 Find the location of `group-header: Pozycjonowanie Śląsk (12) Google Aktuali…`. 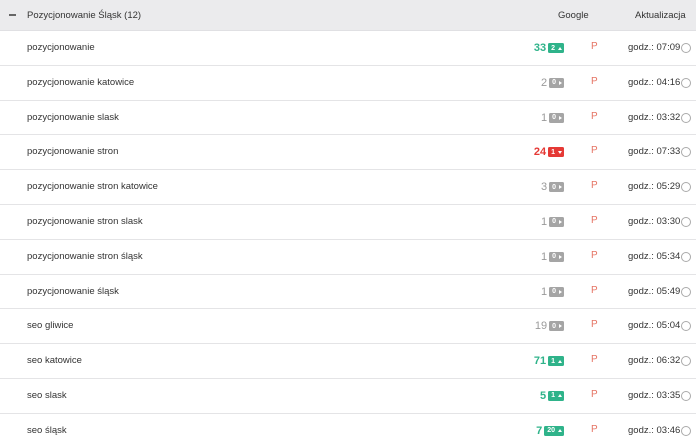

group-header: Pozycjonowanie Śląsk (12) Google Aktuali… is located at coordinates (348, 15).